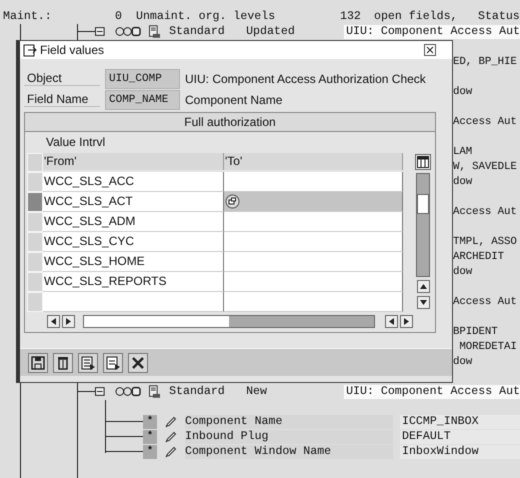  Describe the element at coordinates (289, 421) in the screenshot. I see `field-label: Component Name` at that location.